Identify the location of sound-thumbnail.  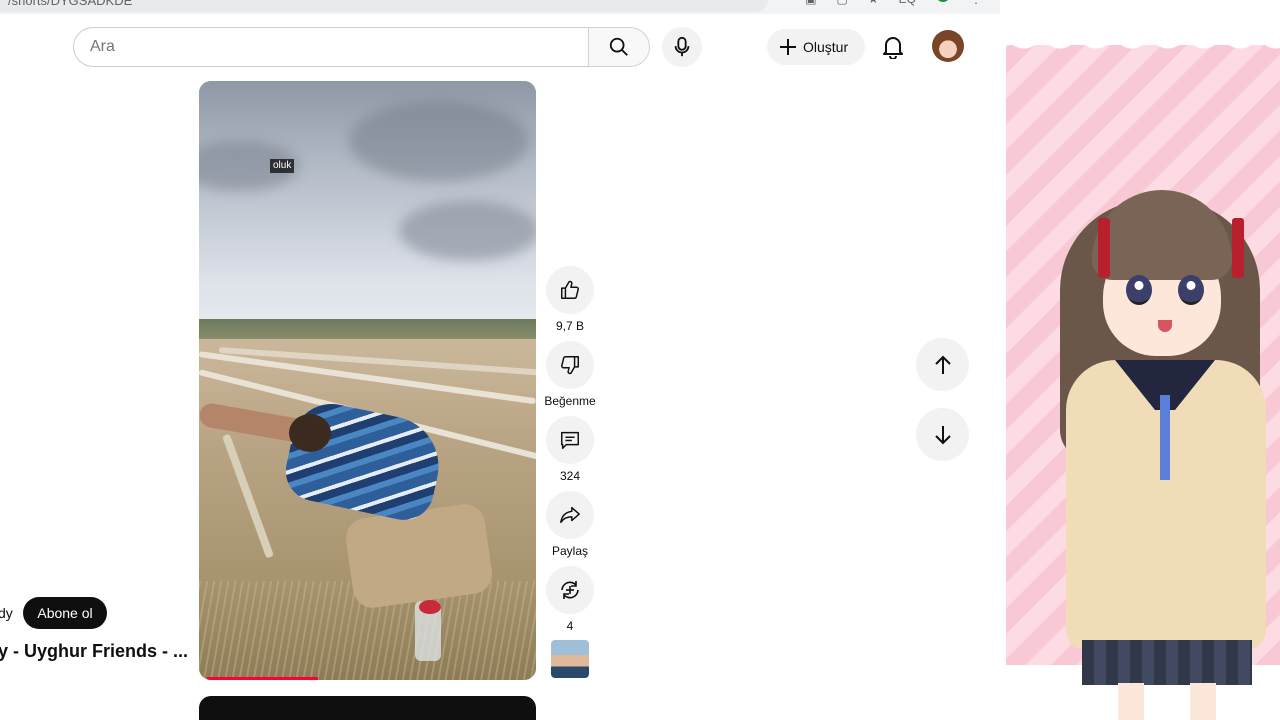
(570, 659).